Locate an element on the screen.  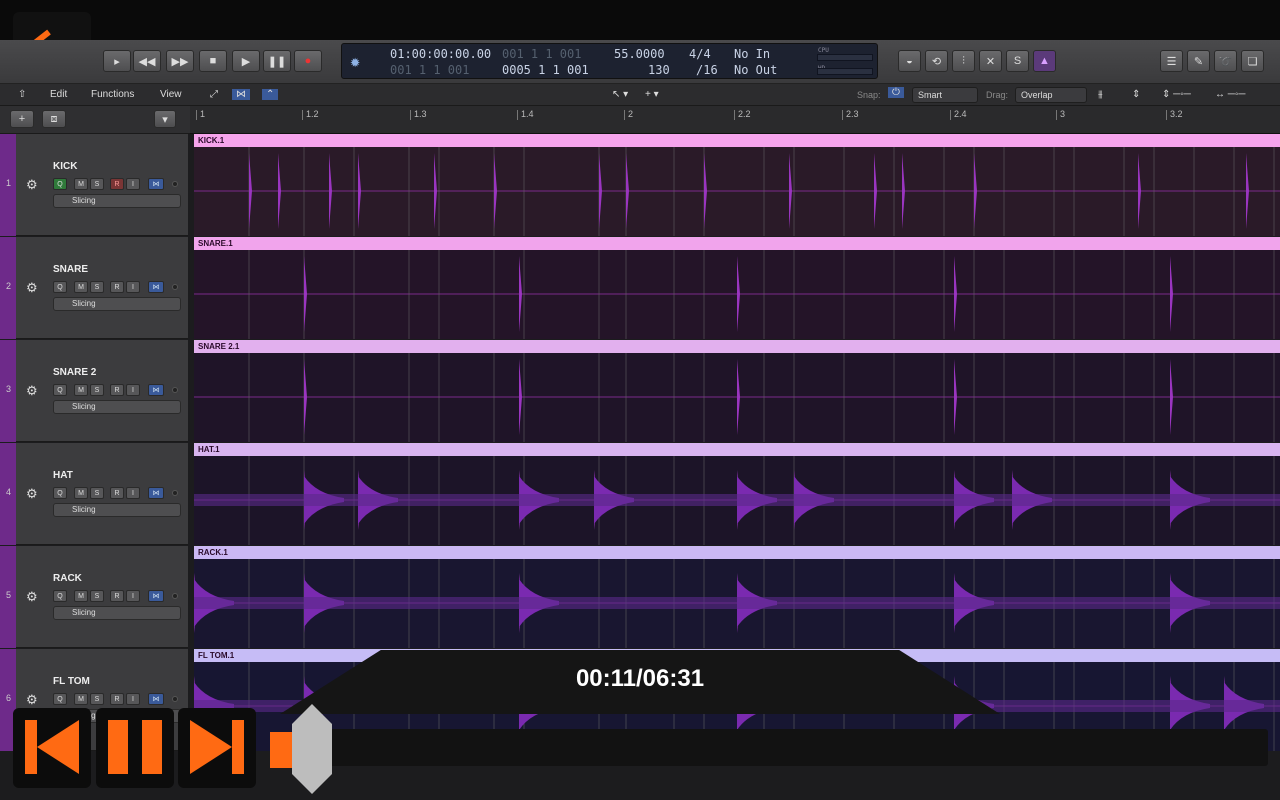
link-icon: ⋈ is located at coordinates (241, 94).